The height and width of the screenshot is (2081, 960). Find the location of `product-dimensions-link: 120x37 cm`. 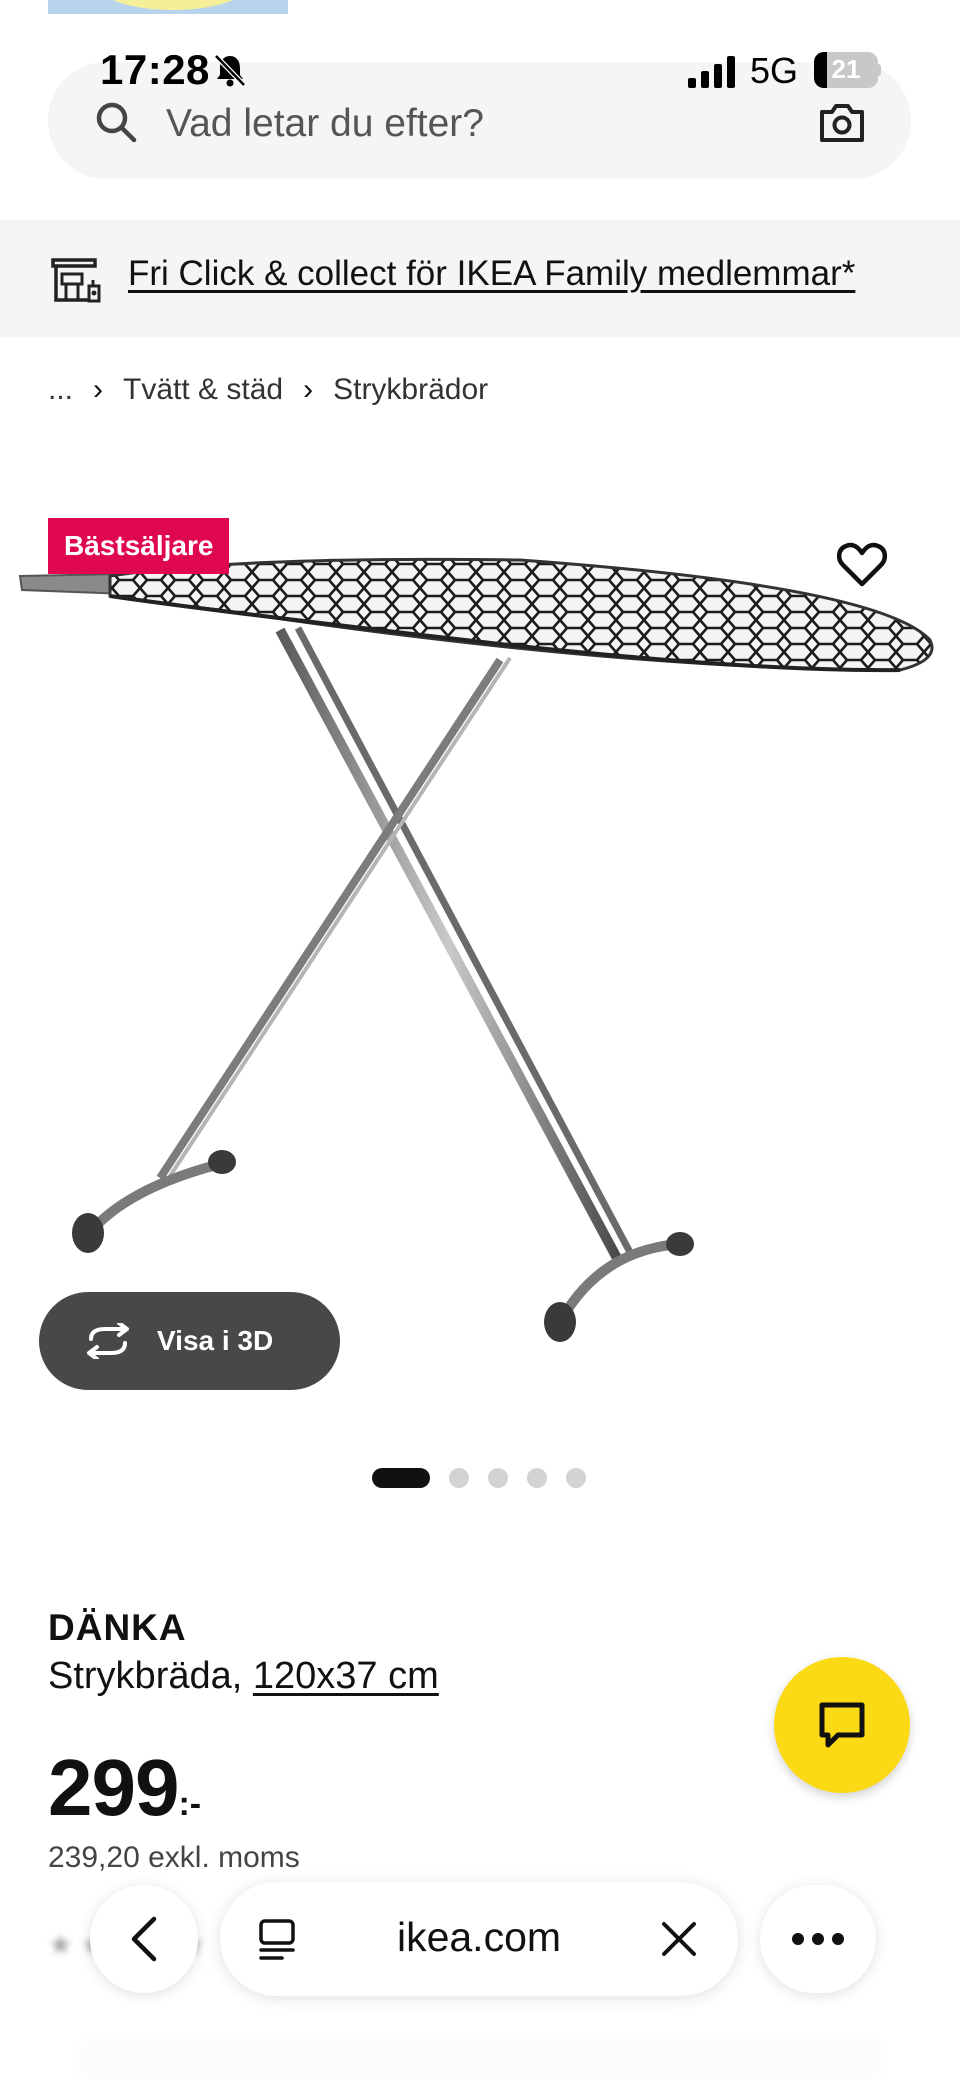

product-dimensions-link: 120x37 cm is located at coordinates (346, 1676).